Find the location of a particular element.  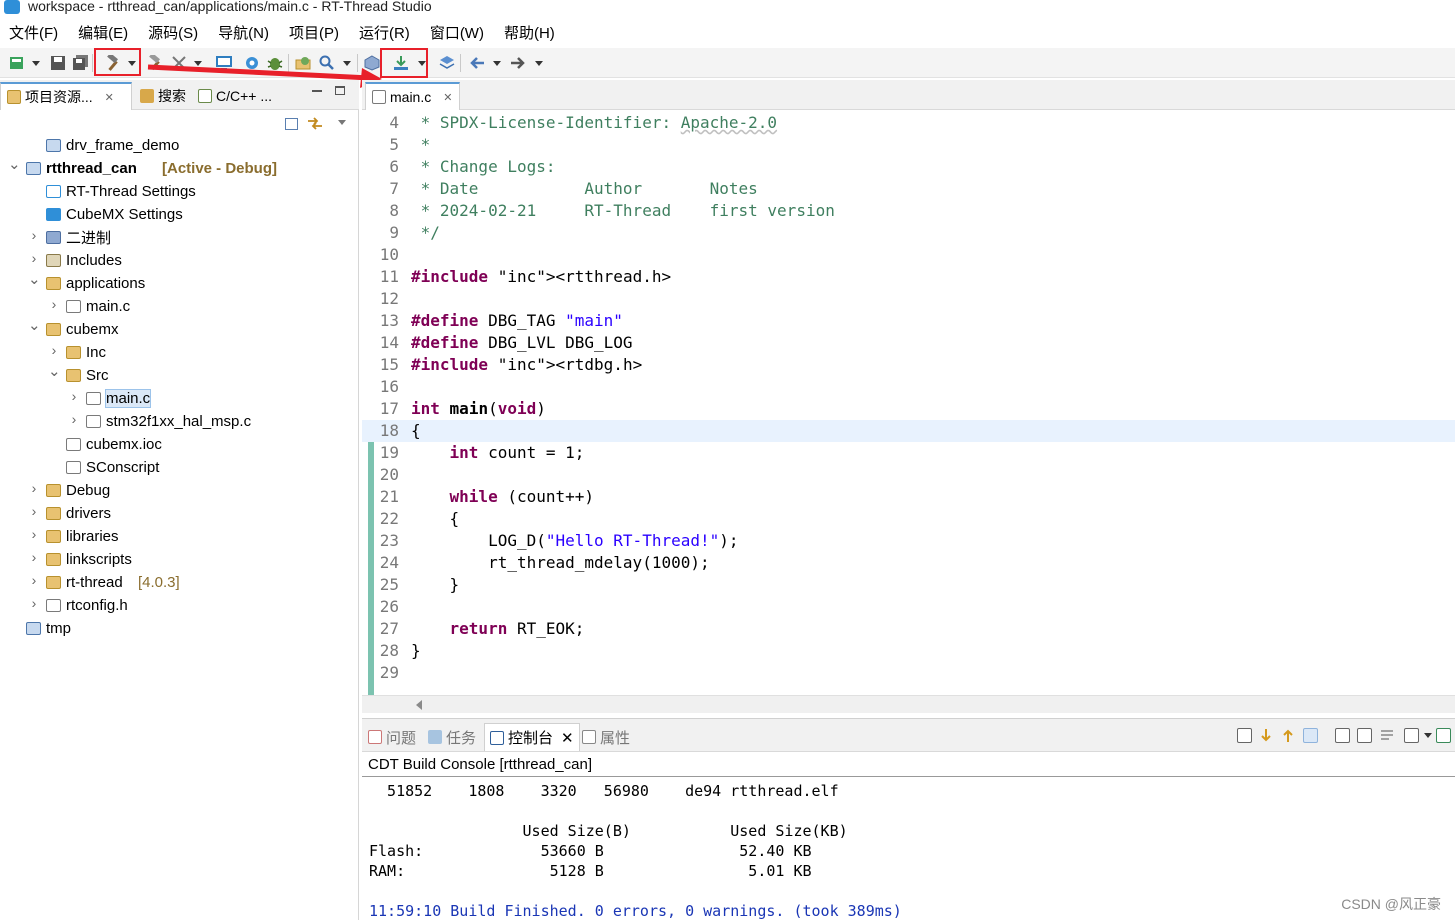

code-line: 24 rt_thread_mdelay(1000); is located at coordinates (908, 563).